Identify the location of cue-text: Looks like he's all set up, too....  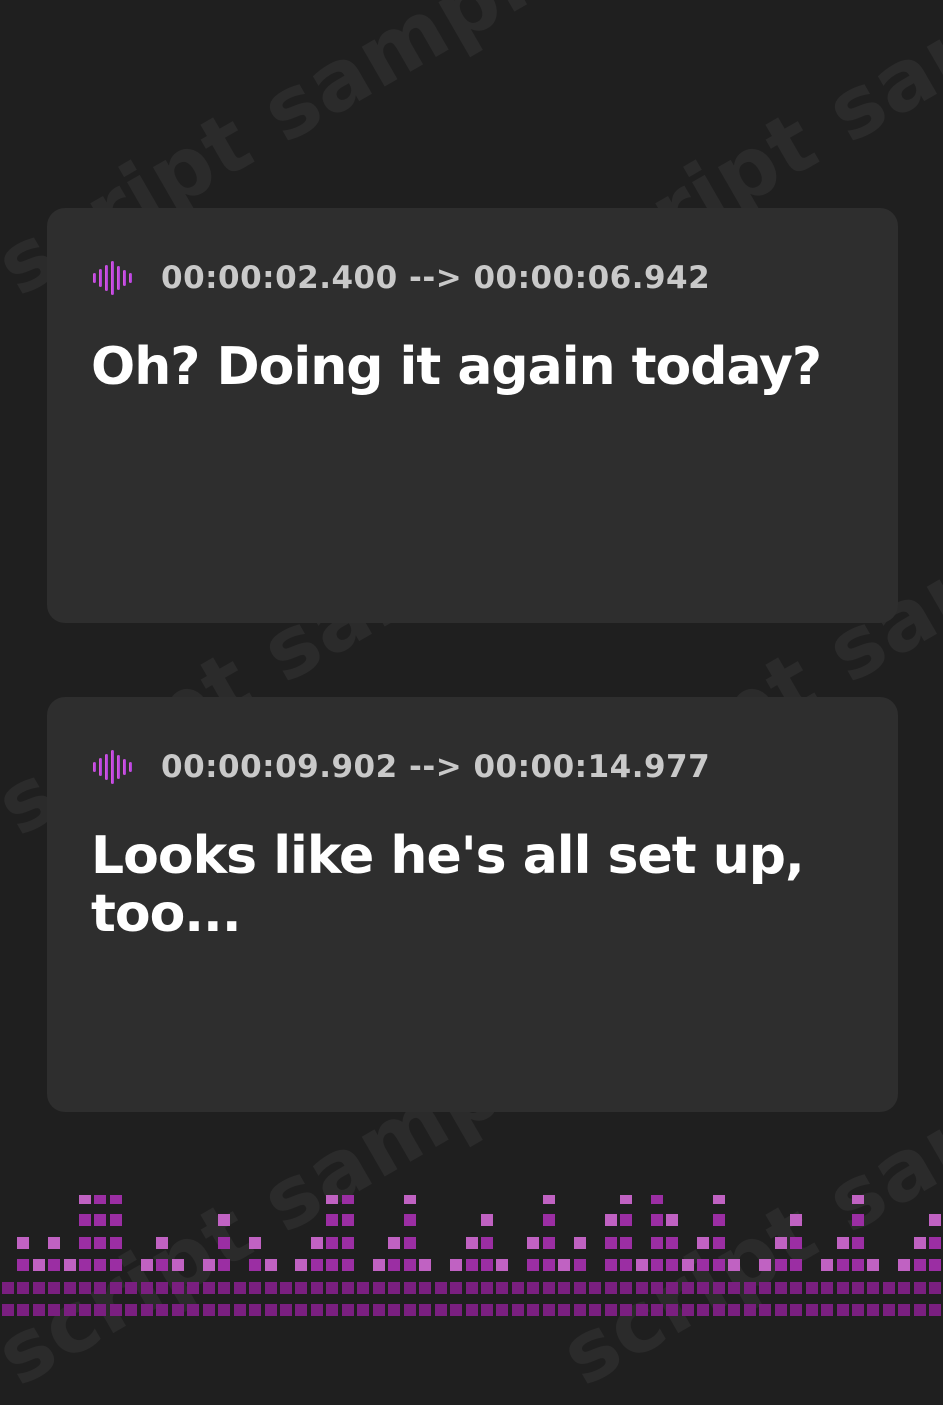
(448, 885).